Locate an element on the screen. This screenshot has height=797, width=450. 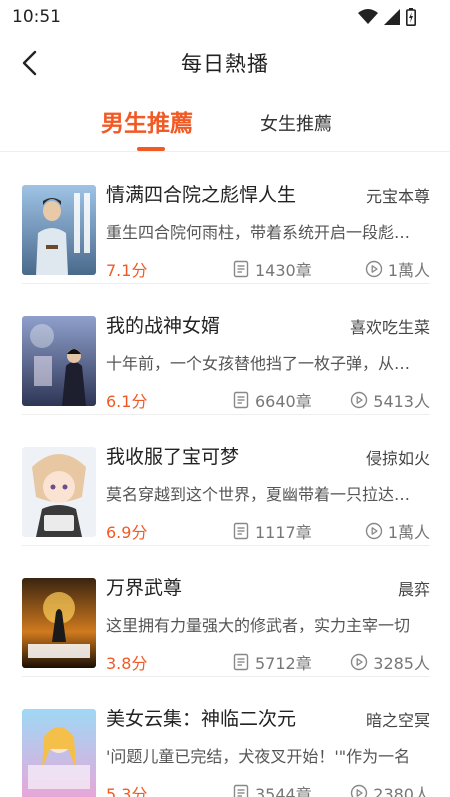
book-score: 6.1分 is located at coordinates (127, 401).